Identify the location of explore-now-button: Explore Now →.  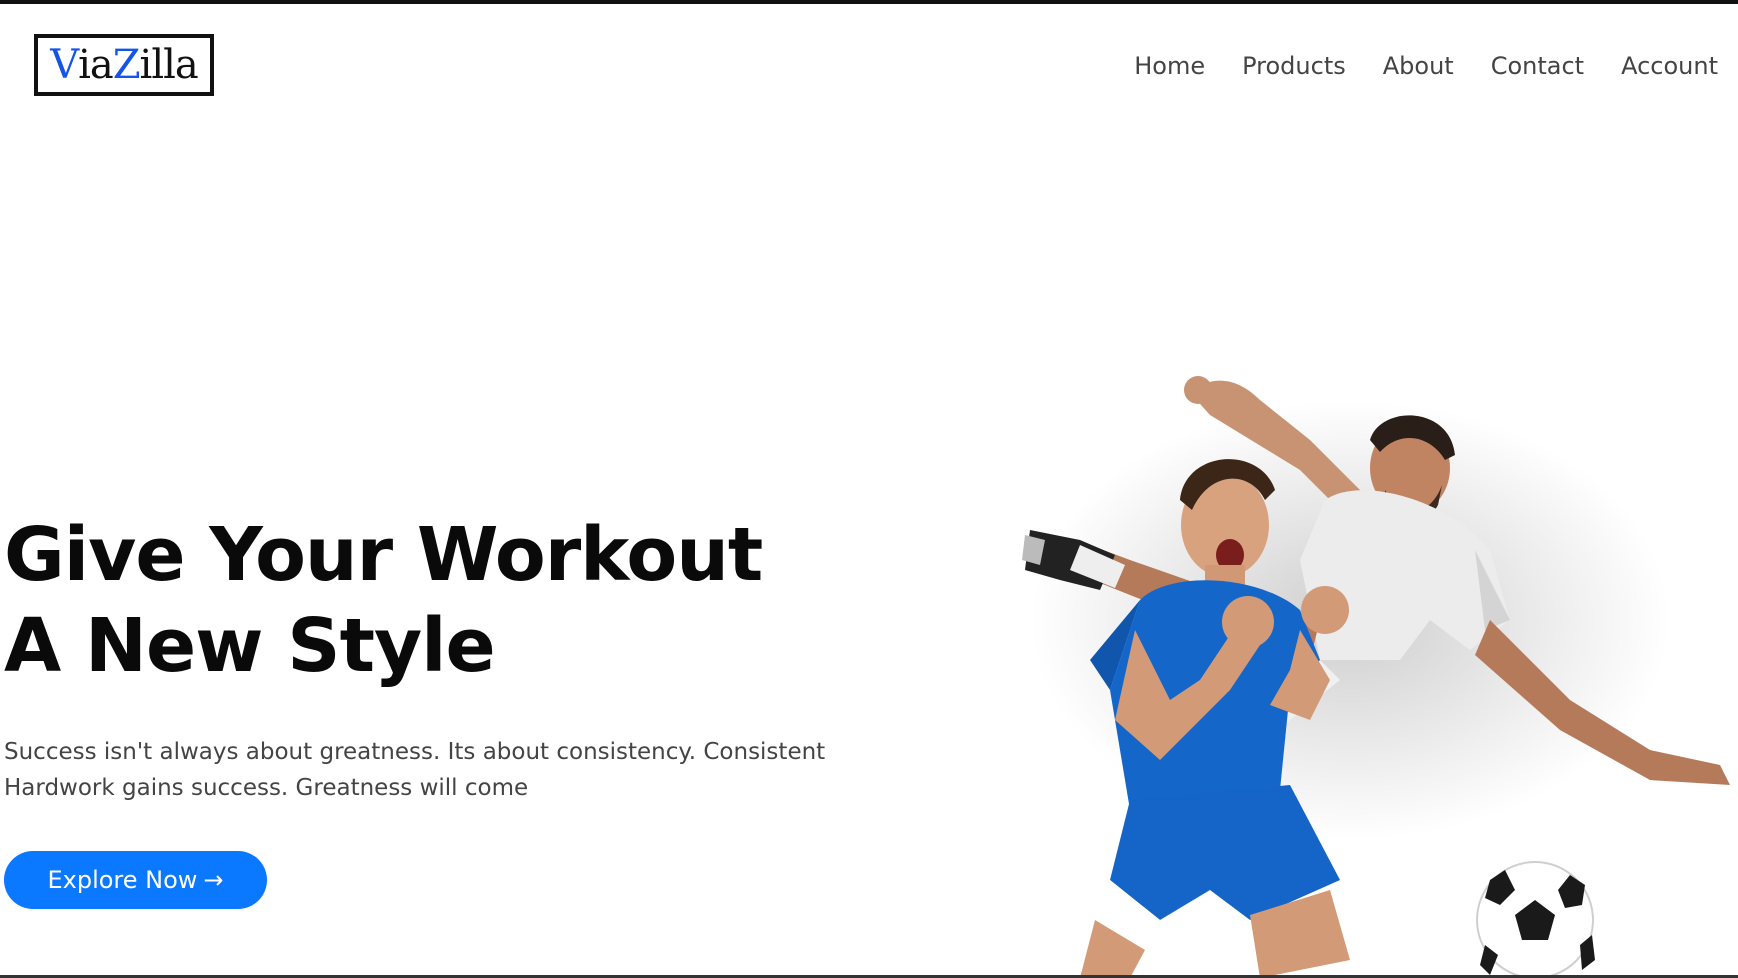
(135, 880).